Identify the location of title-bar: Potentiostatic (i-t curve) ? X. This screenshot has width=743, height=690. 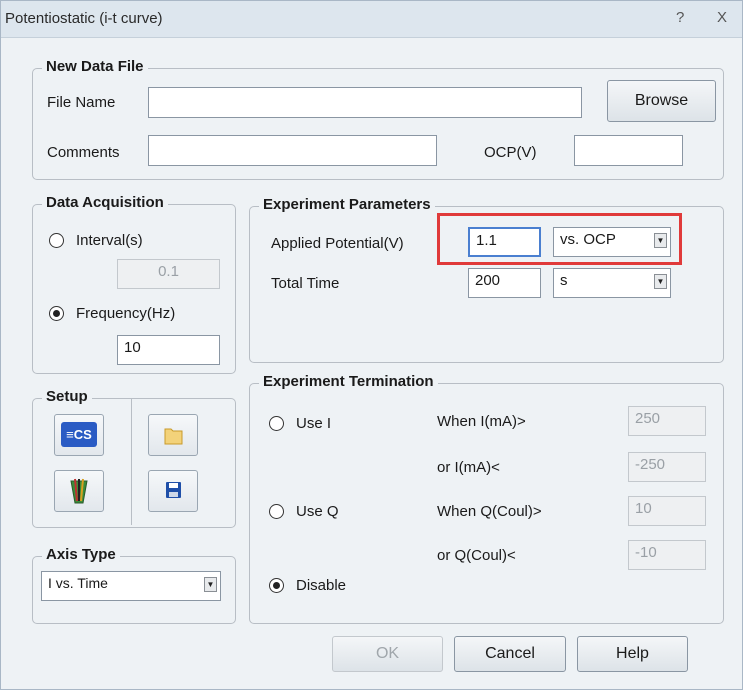
(371, 19).